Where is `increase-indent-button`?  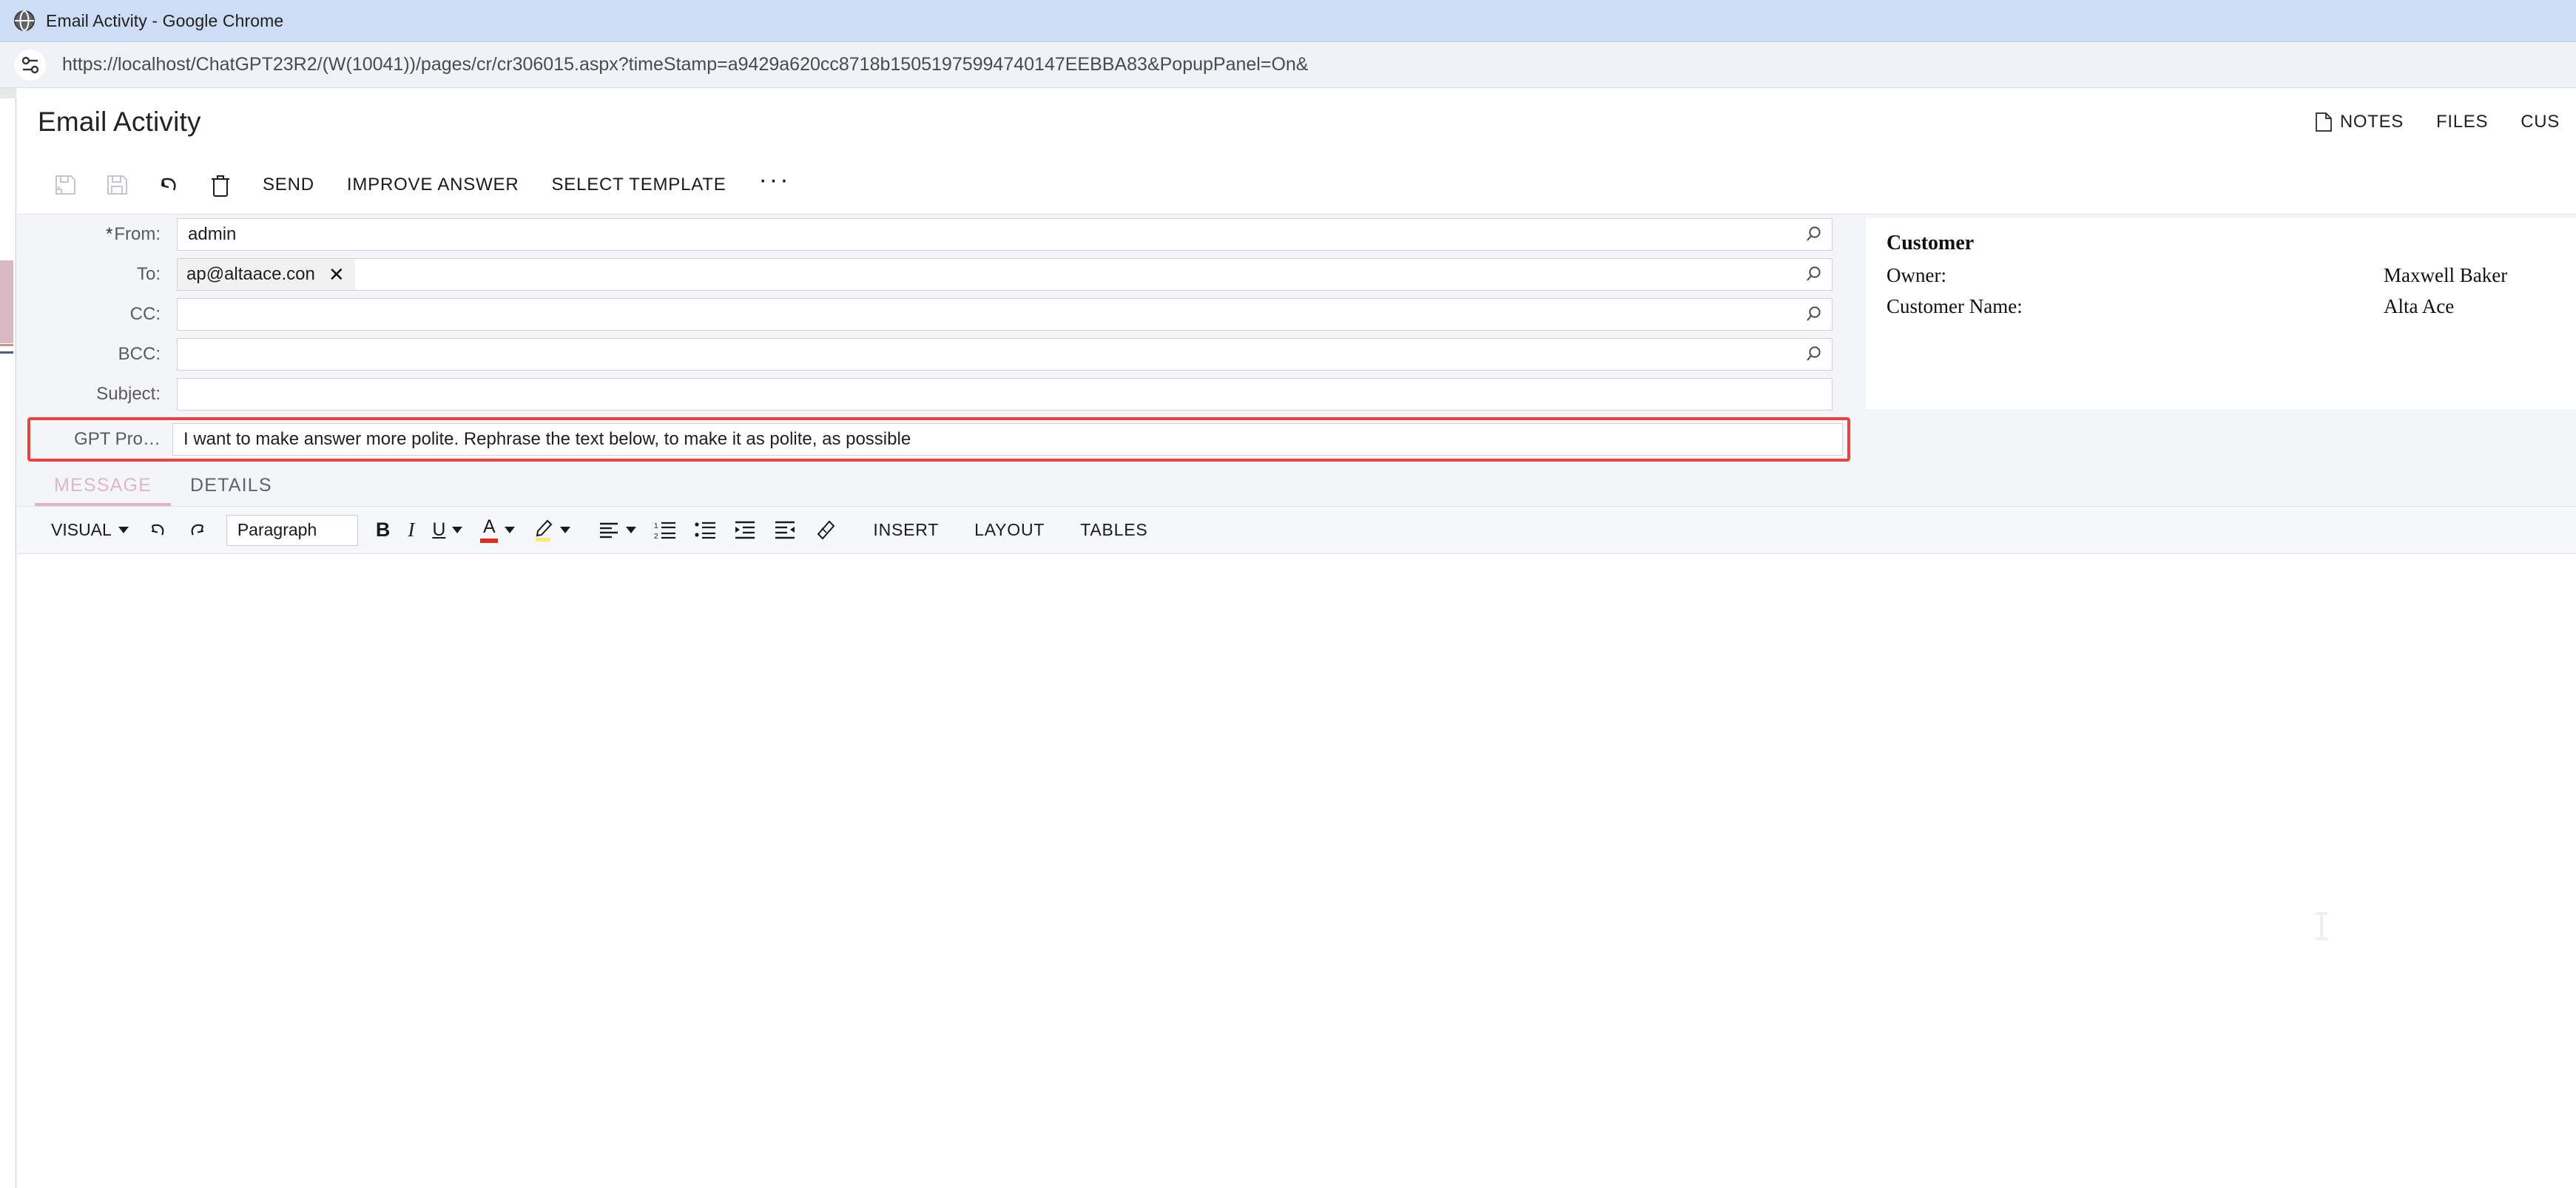 increase-indent-button is located at coordinates (745, 530).